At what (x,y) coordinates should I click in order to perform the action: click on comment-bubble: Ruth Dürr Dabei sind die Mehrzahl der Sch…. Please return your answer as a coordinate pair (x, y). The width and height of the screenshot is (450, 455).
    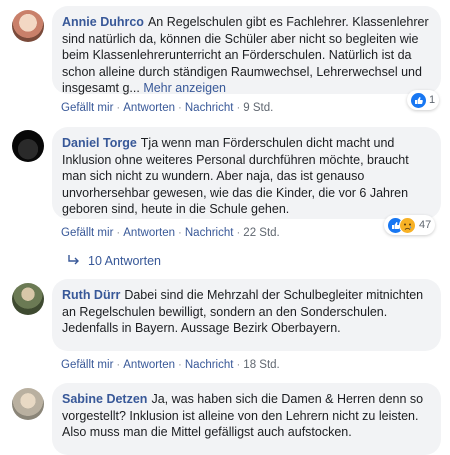
    Looking at the image, I should click on (246, 315).